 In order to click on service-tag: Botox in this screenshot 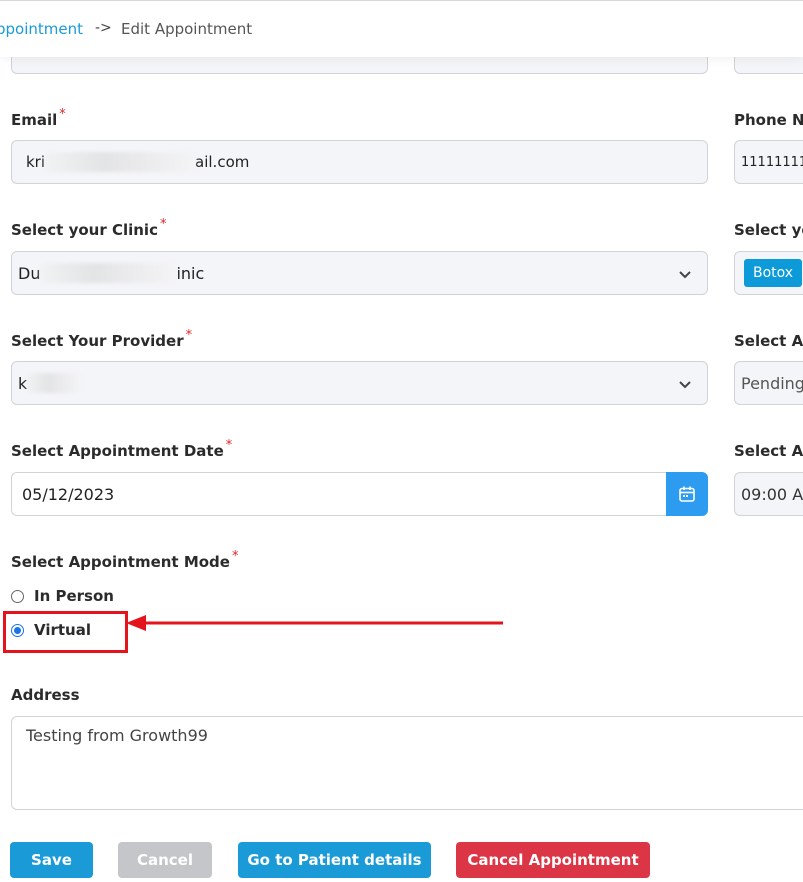, I will do `click(773, 273)`.